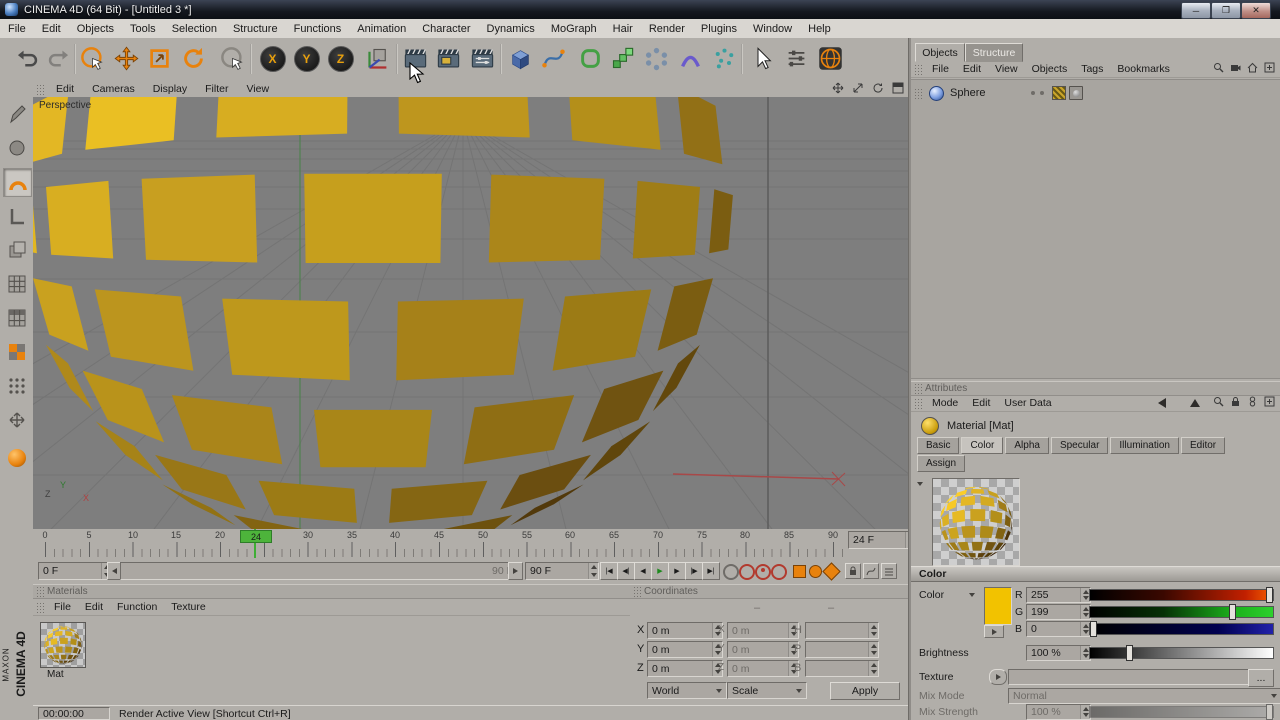 The height and width of the screenshot is (720, 1280). I want to click on material-thumbnail, so click(63, 645).